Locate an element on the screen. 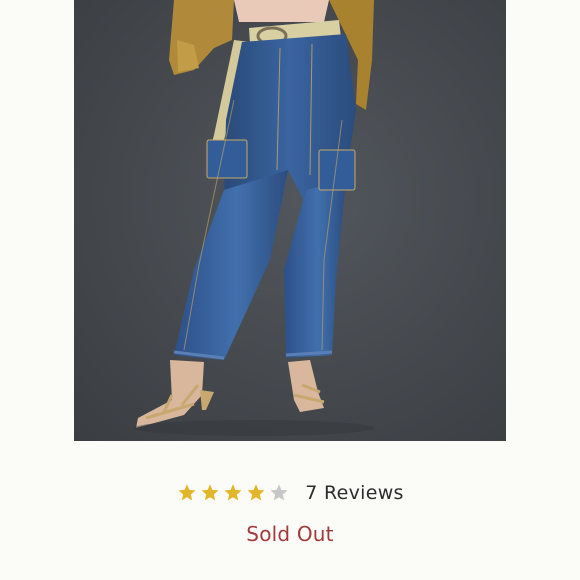  rating-row: 7 Reviews is located at coordinates (290, 493).